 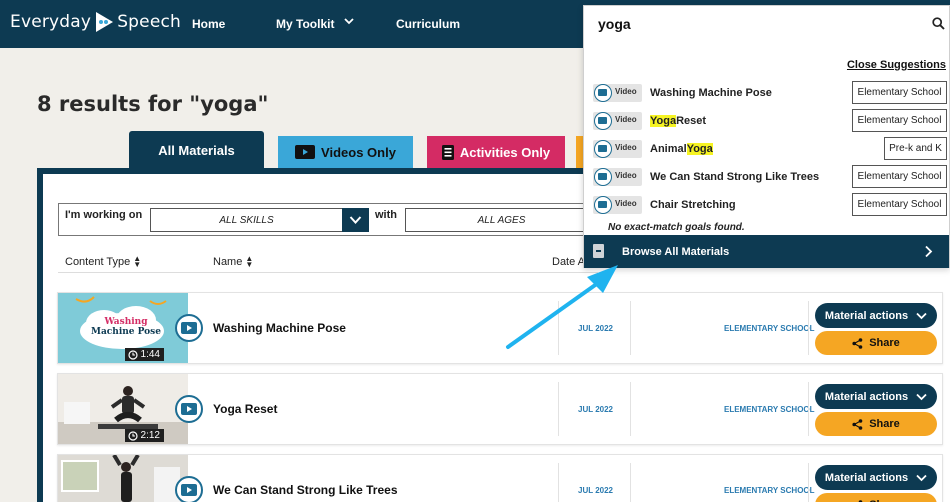 What do you see at coordinates (884, 343) in the screenshot?
I see `share-label: Share` at bounding box center [884, 343].